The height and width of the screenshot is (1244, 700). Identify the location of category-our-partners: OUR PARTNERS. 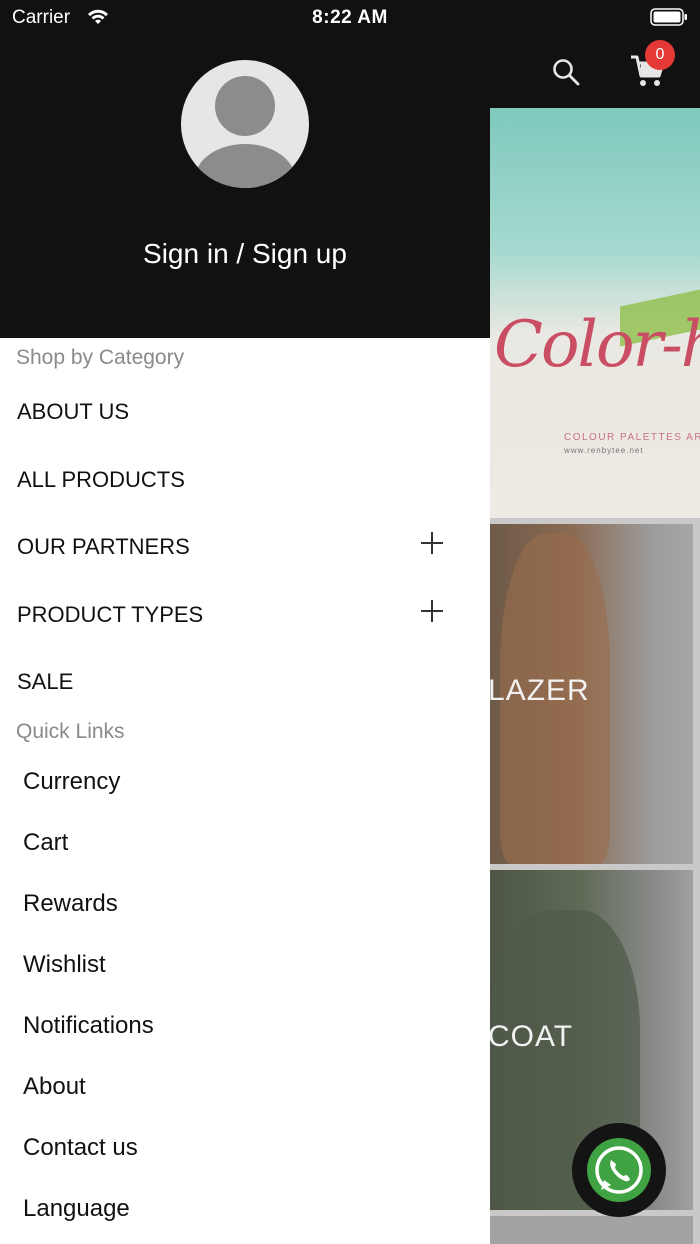
(237, 546).